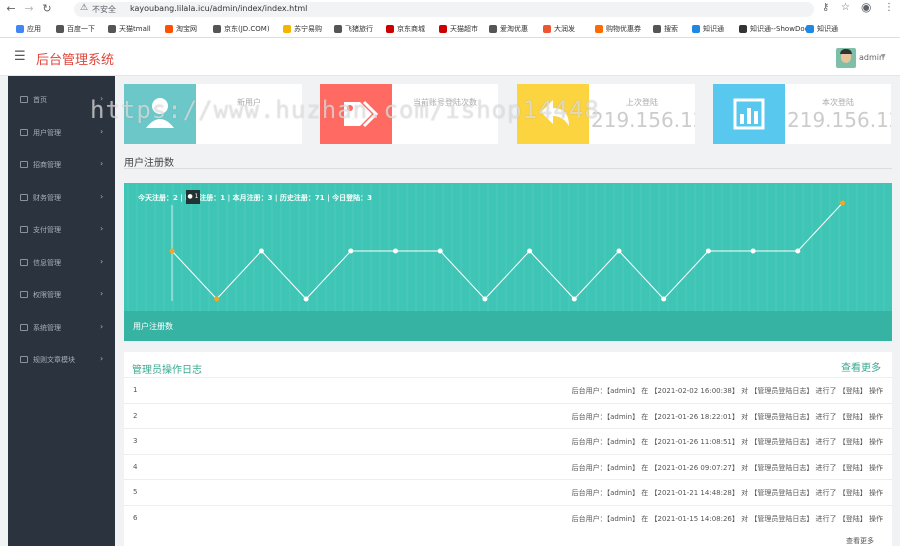 The height and width of the screenshot is (546, 900). Describe the element at coordinates (129, 28) in the screenshot. I see `bookmark-item: 天猫tmall` at that location.